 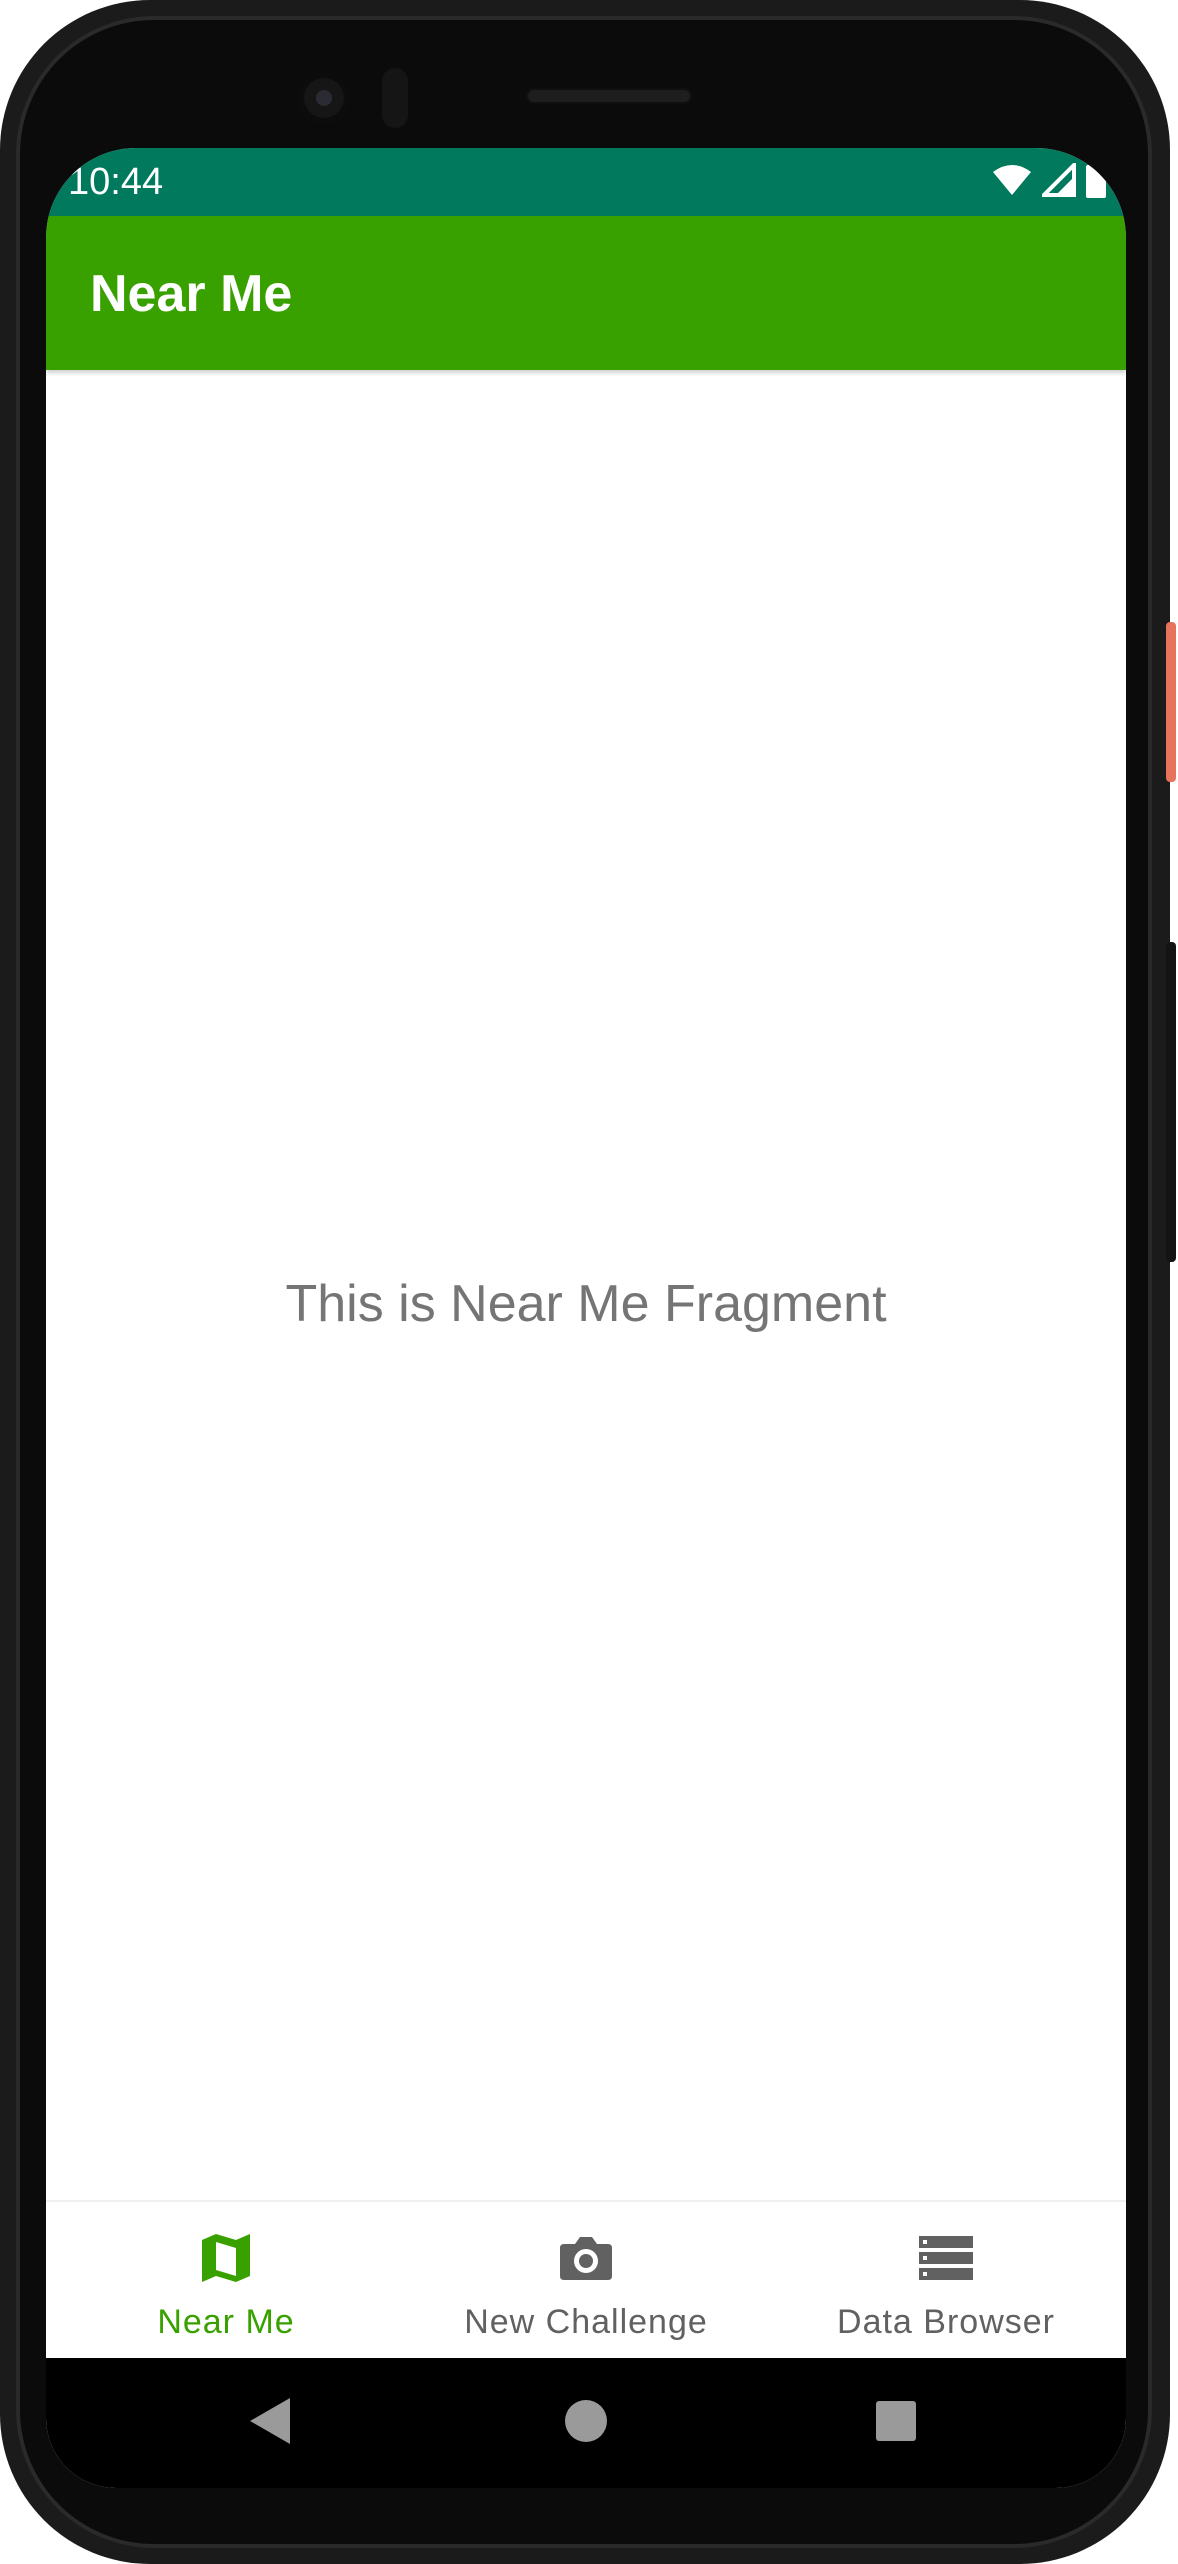 I want to click on status-time: 10:44, so click(x=116, y=182).